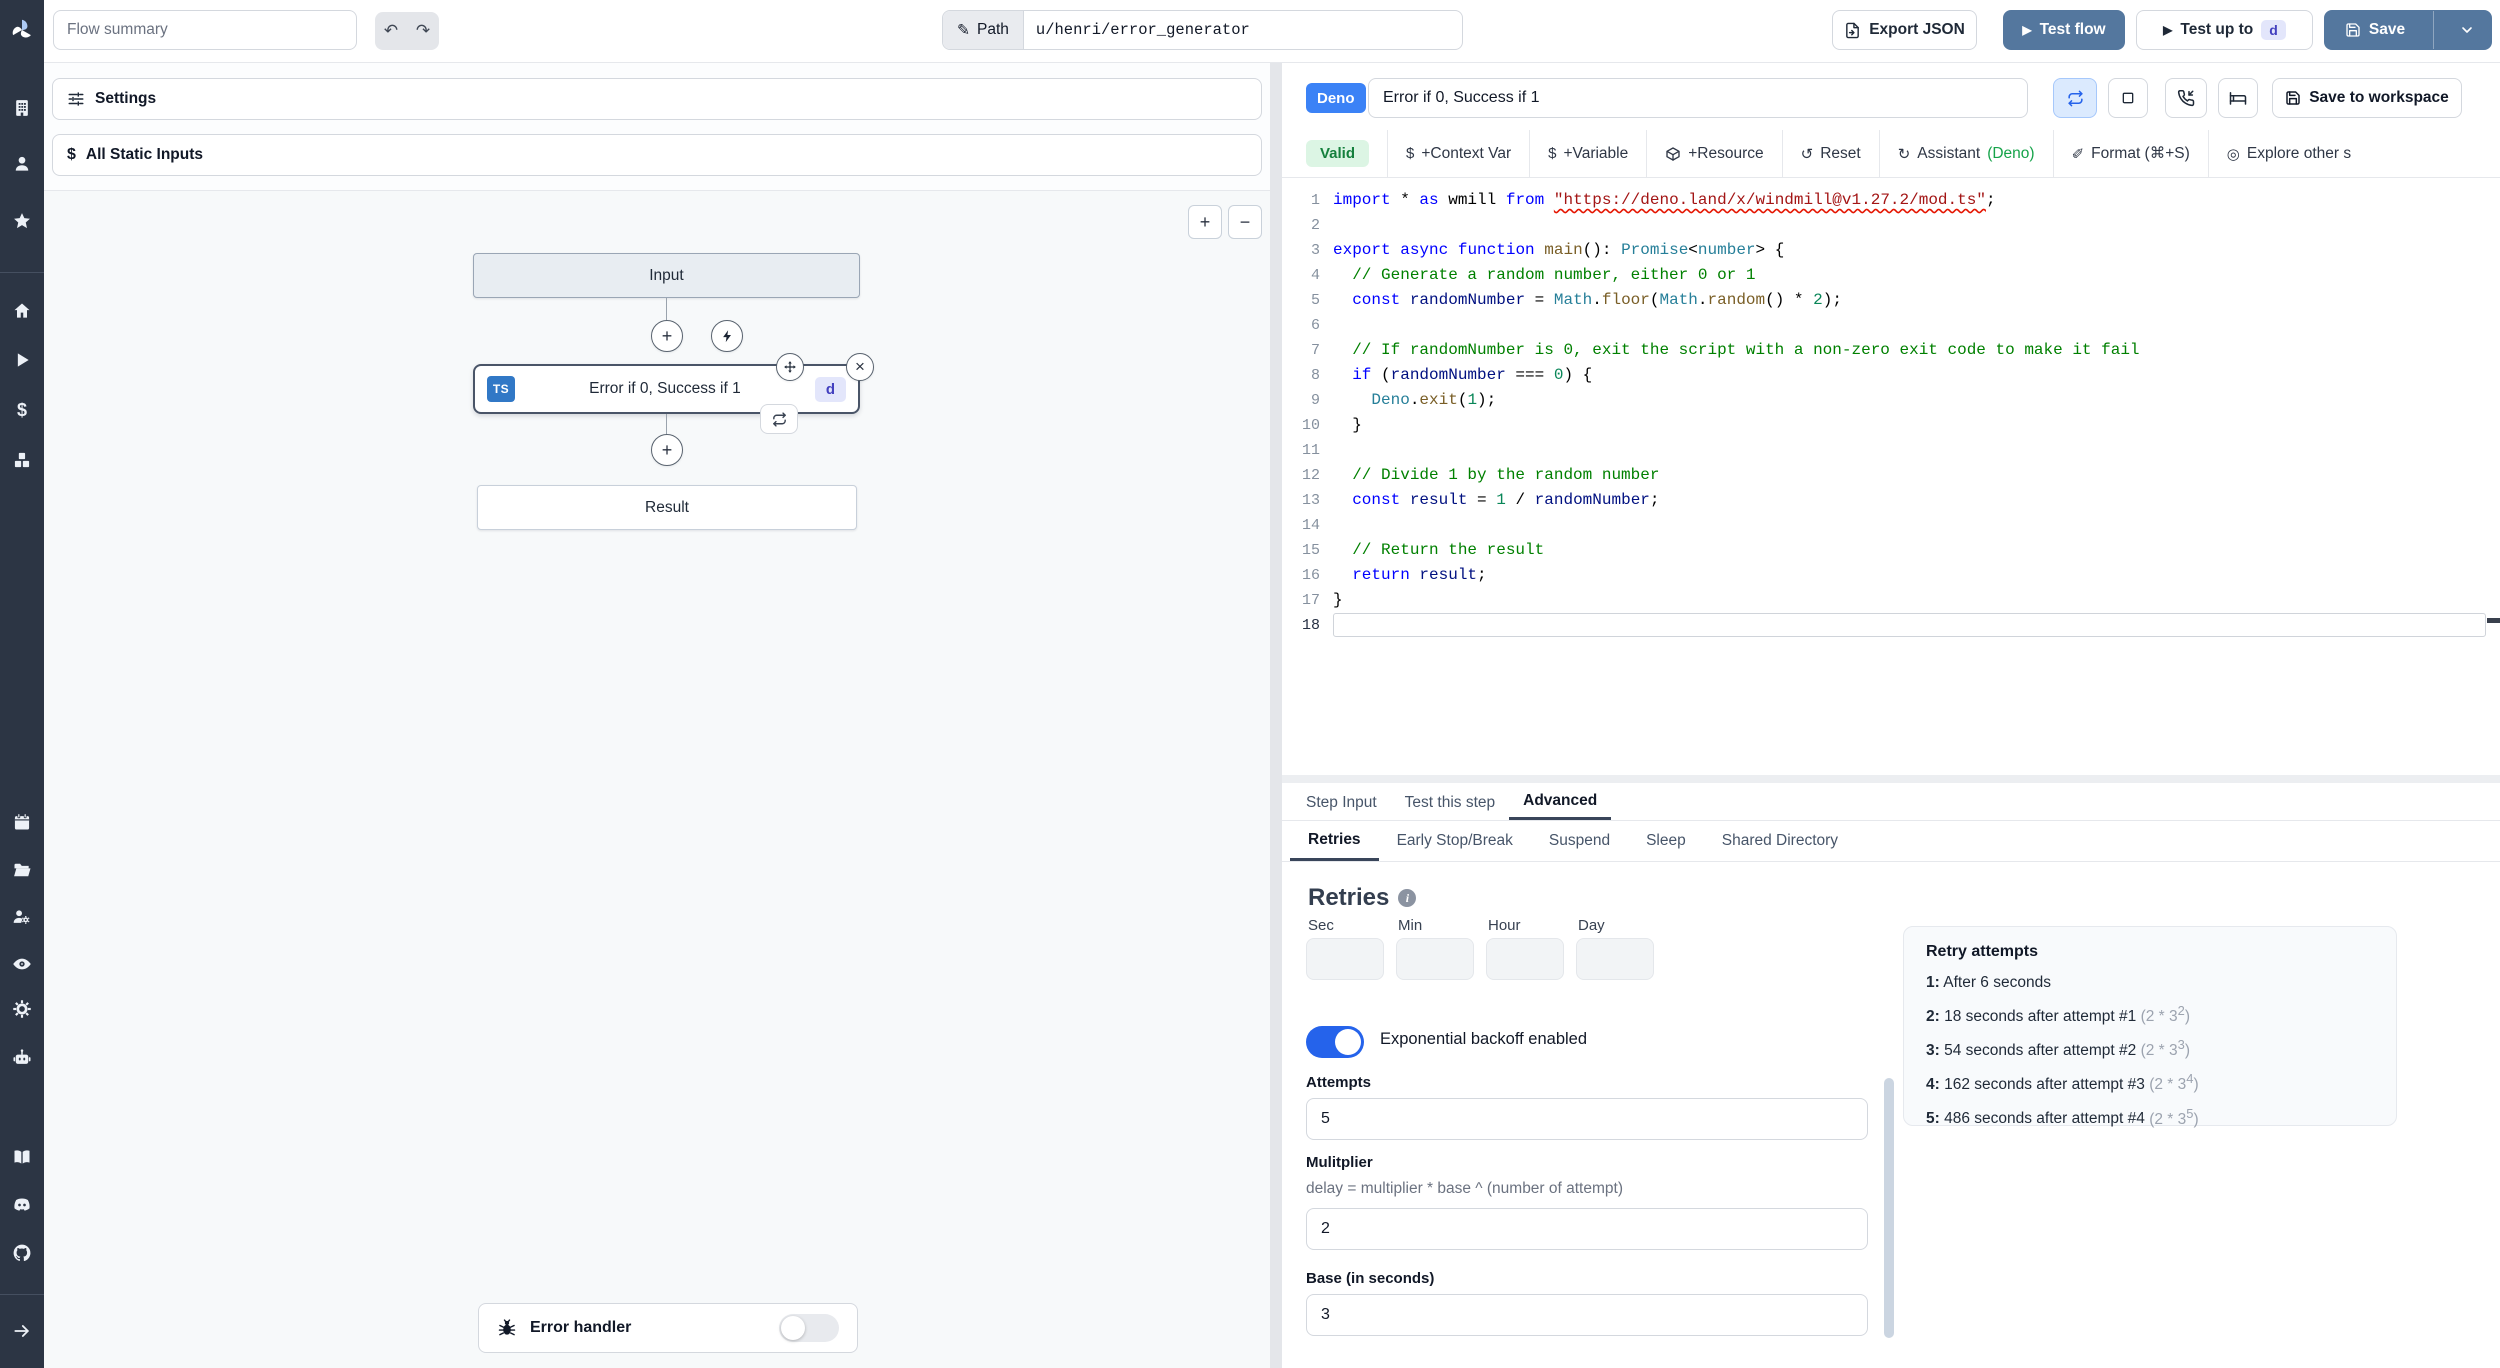 Image resolution: width=2500 pixels, height=1368 pixels. What do you see at coordinates (22, 1253) in the screenshot?
I see `github-icon` at bounding box center [22, 1253].